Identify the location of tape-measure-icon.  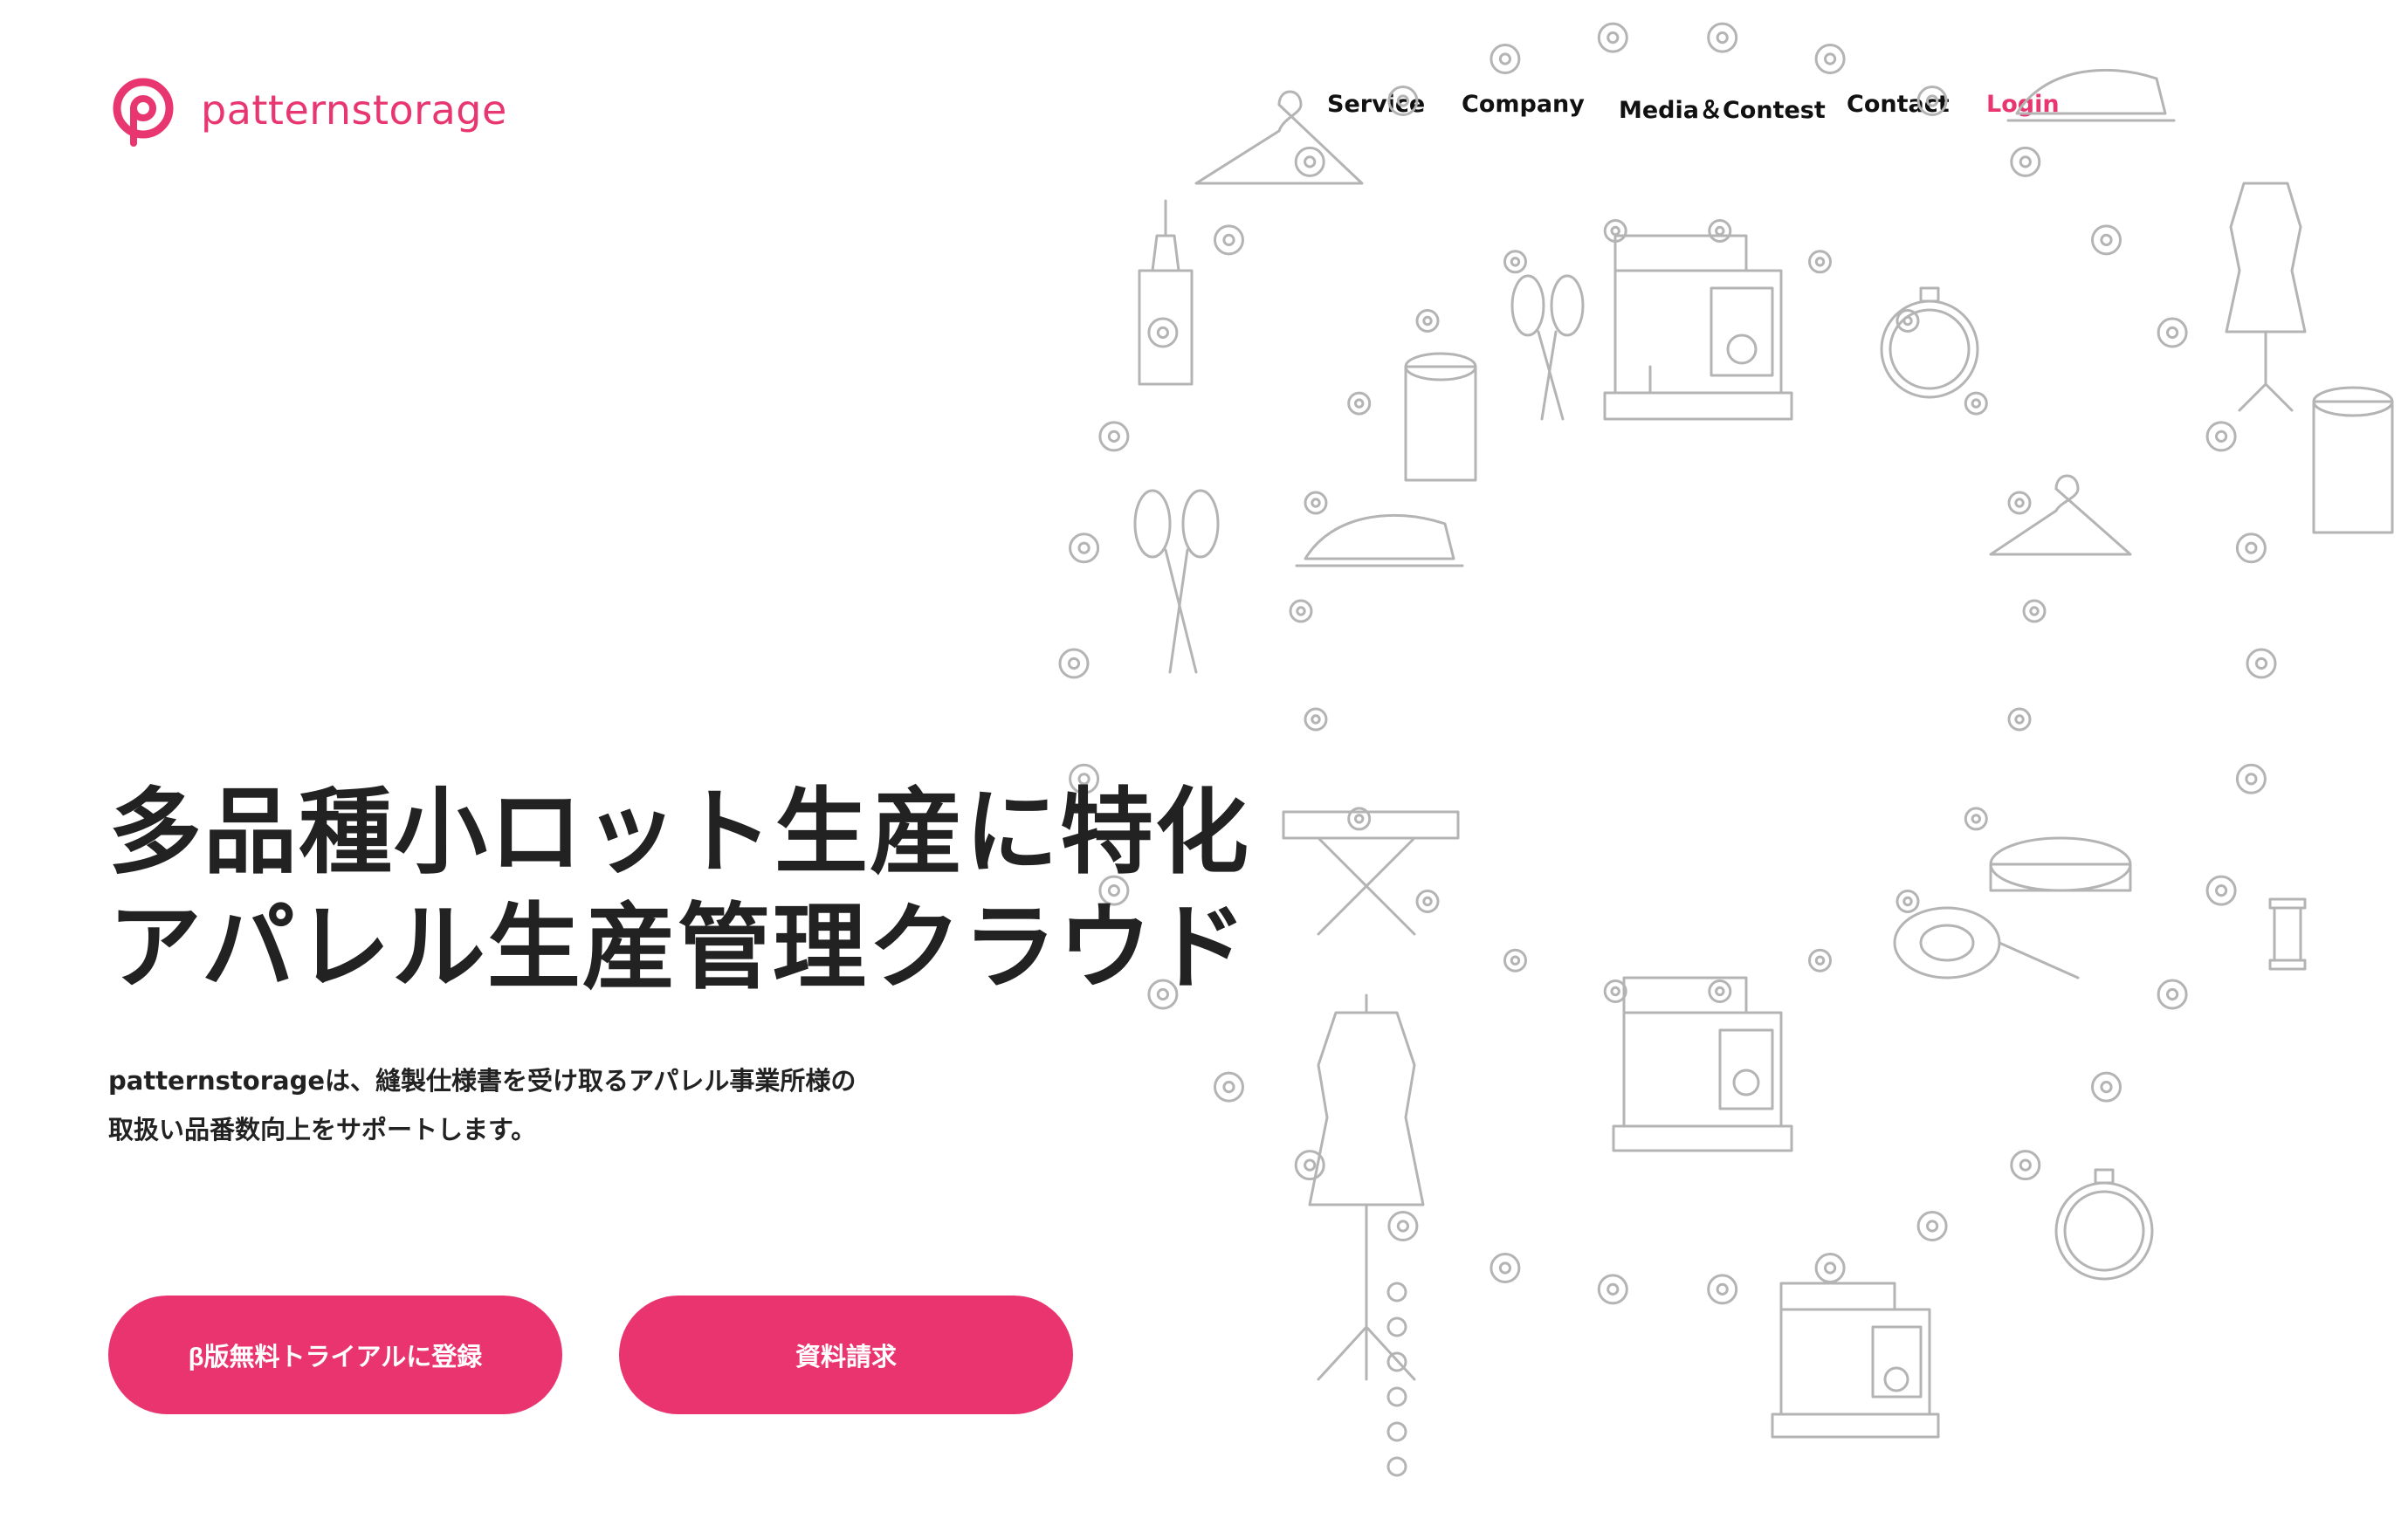
(1986, 943).